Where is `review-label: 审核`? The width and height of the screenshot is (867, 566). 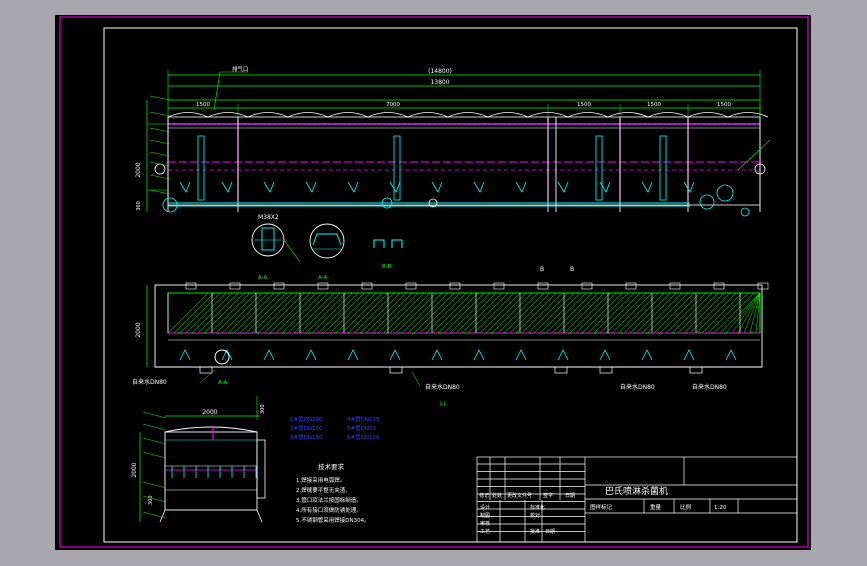 review-label: 审核 is located at coordinates (485, 523).